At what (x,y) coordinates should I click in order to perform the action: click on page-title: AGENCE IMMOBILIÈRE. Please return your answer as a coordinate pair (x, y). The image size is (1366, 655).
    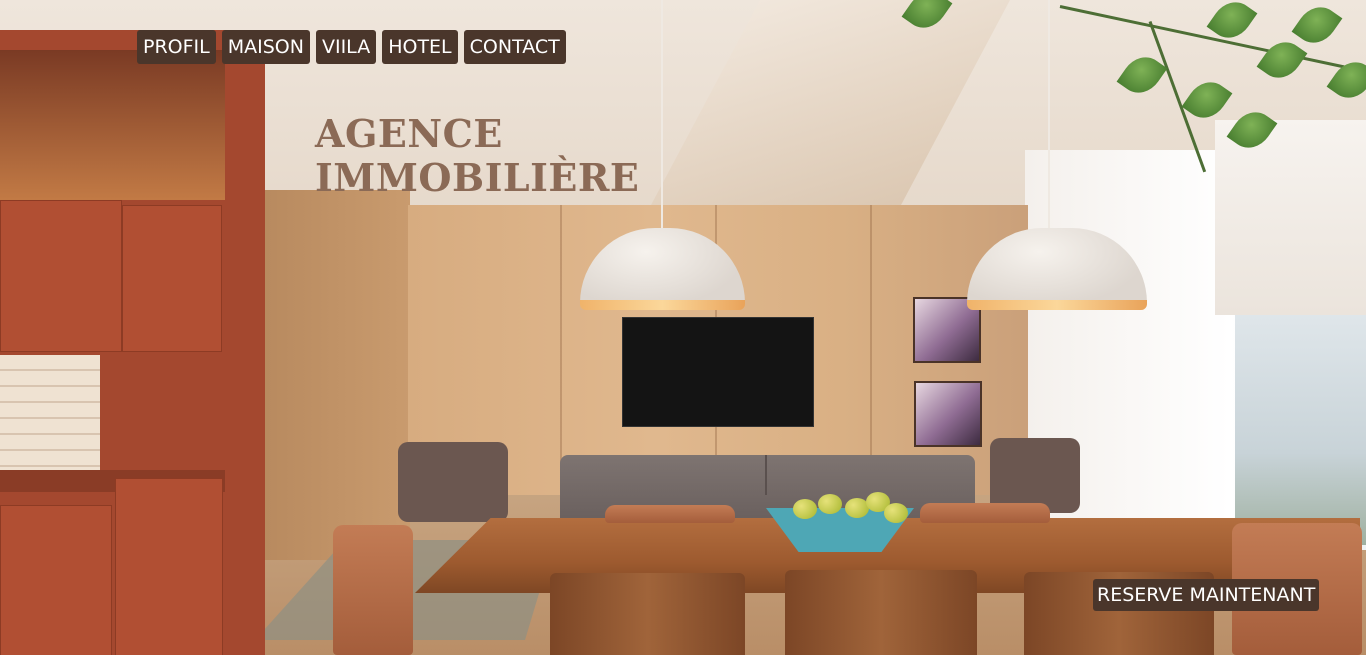
    Looking at the image, I should click on (477, 156).